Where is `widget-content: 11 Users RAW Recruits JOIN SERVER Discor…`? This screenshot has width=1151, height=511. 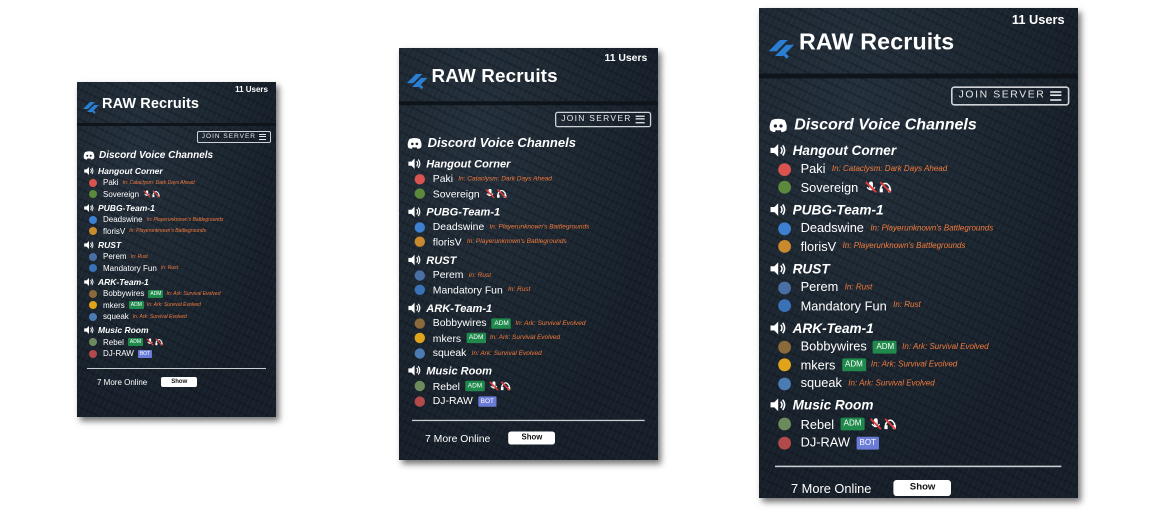 widget-content: 11 Users RAW Recruits JOIN SERVER Discor… is located at coordinates (176, 239).